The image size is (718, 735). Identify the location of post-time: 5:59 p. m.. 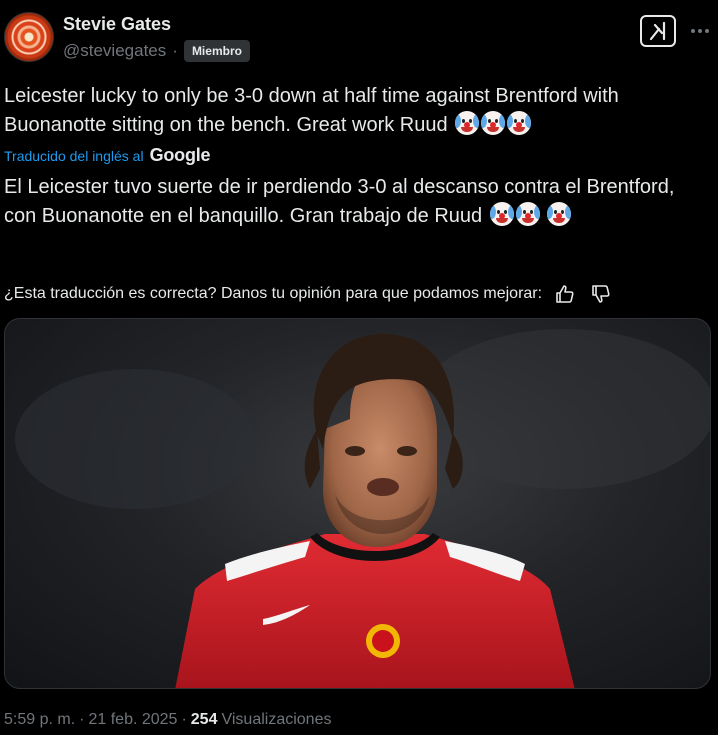
(39, 720).